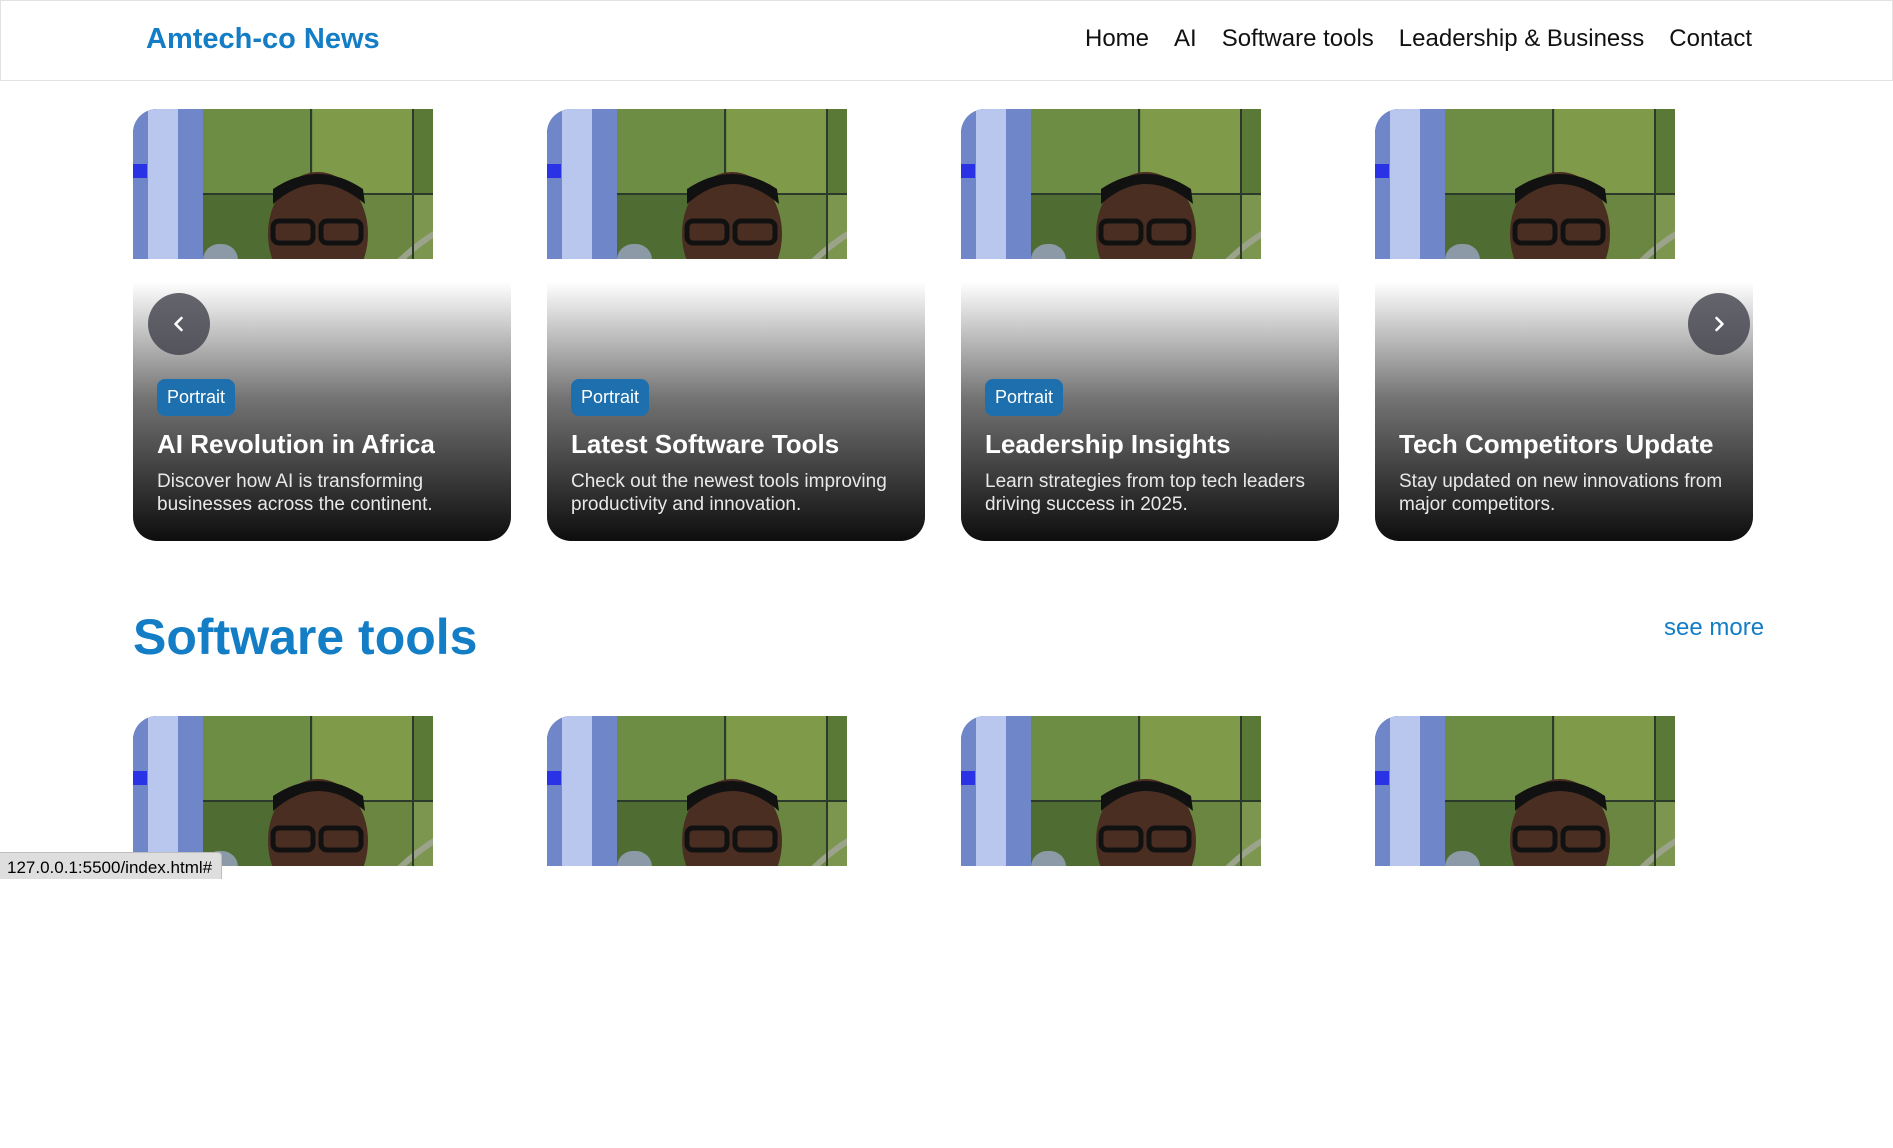 The height and width of the screenshot is (1148, 1893). Describe the element at coordinates (305, 637) in the screenshot. I see `section-title: Software tools` at that location.